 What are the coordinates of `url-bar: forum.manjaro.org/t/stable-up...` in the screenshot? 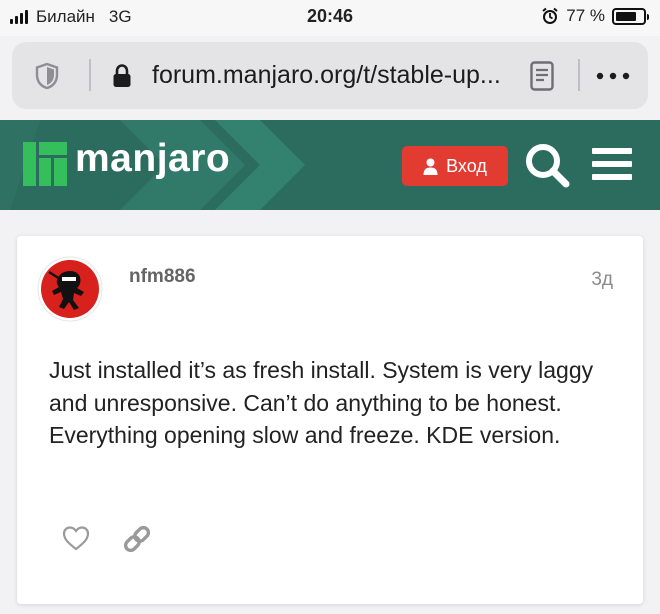 It's located at (330, 75).